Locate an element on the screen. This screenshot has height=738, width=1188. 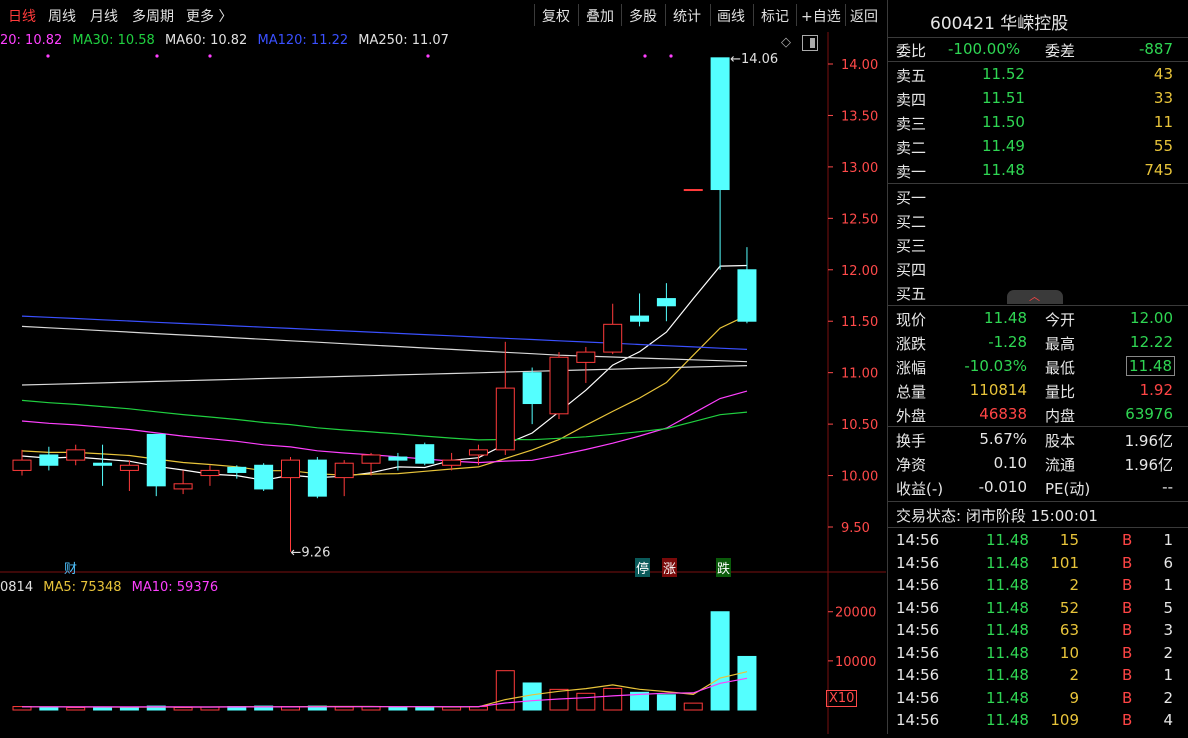
stat-label: 涨幅 is located at coordinates (911, 368).